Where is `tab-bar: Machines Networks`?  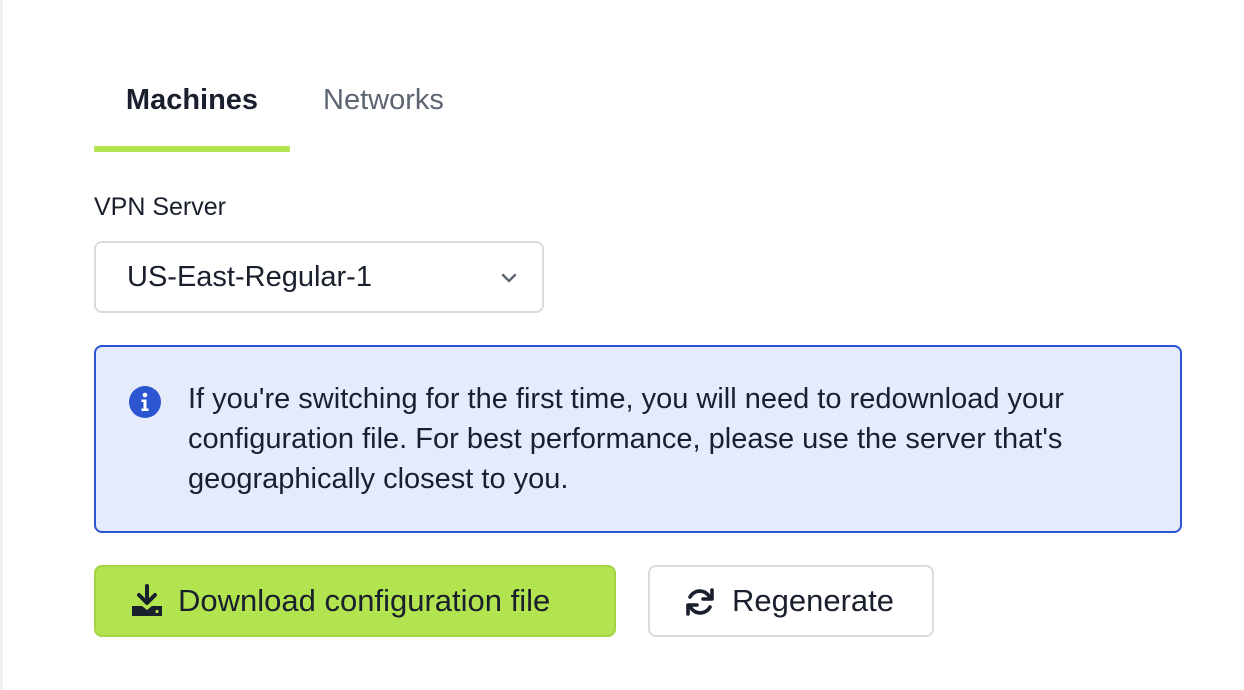 tab-bar: Machines Networks is located at coordinates (294, 111).